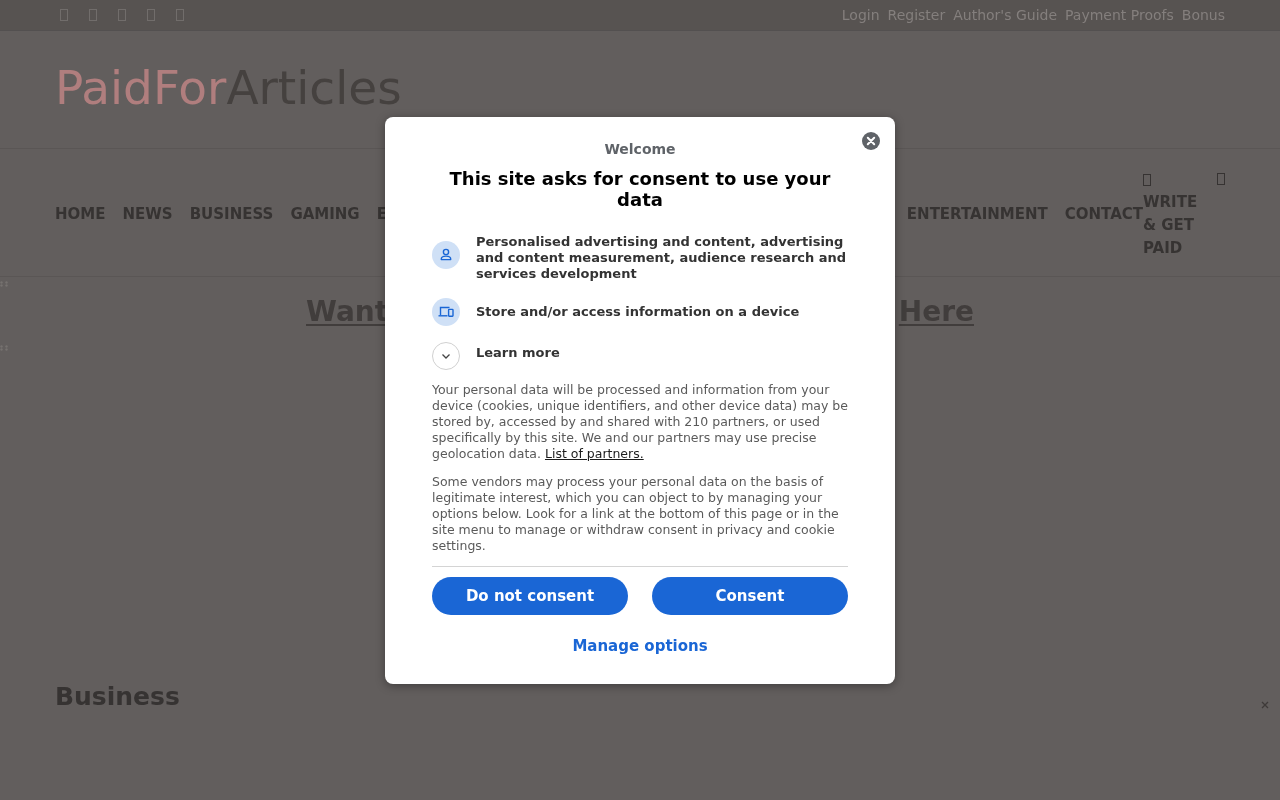  Describe the element at coordinates (640, 646) in the screenshot. I see `manage-options-link: Manage options` at that location.